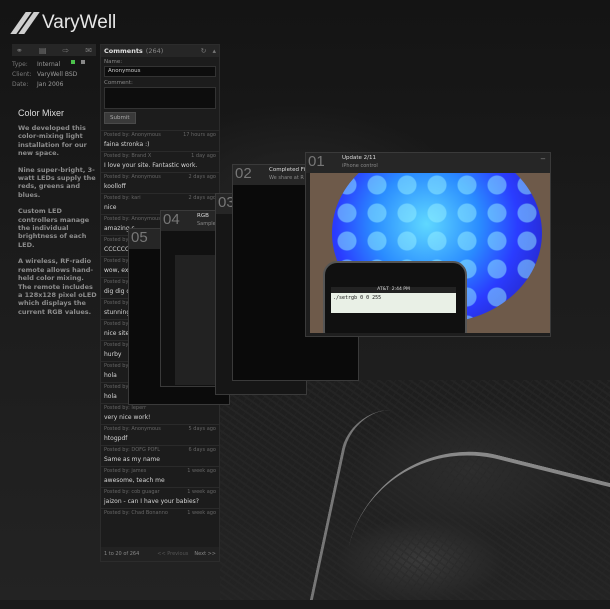  I want to click on comment-text: htogpdf, so click(116, 438).